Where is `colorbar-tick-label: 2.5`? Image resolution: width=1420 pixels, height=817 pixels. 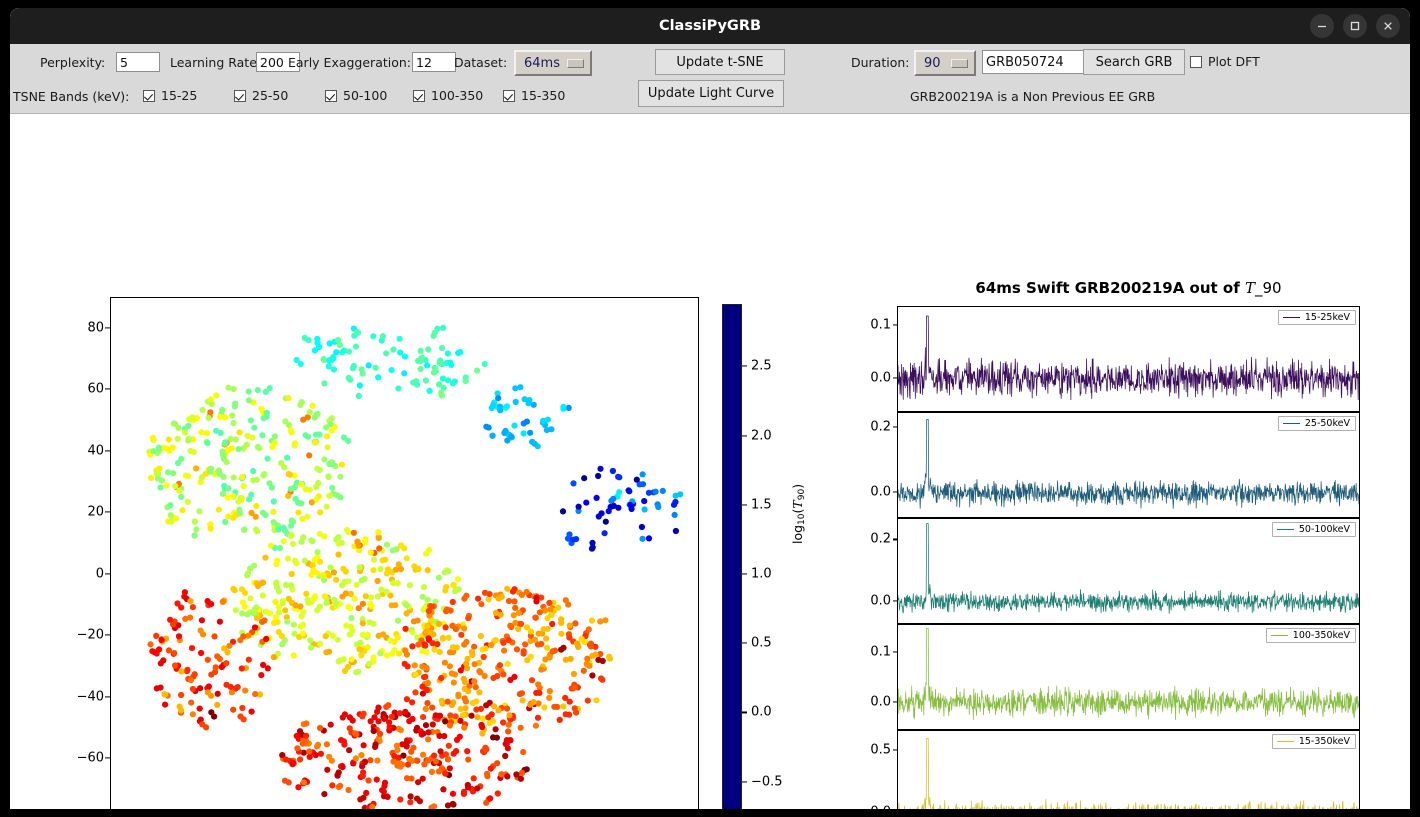
colorbar-tick-label: 2.5 is located at coordinates (761, 366).